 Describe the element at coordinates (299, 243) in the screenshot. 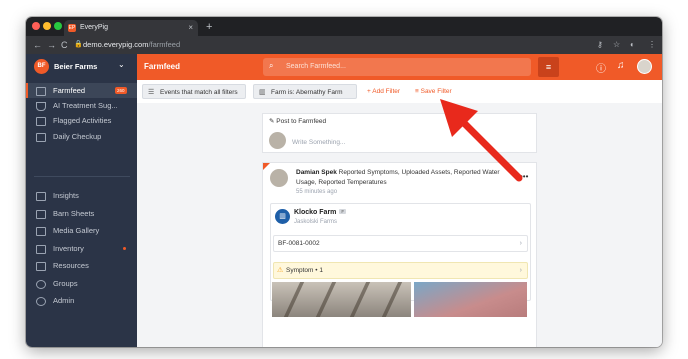

I see `group-id: BF-0081-0002` at that location.